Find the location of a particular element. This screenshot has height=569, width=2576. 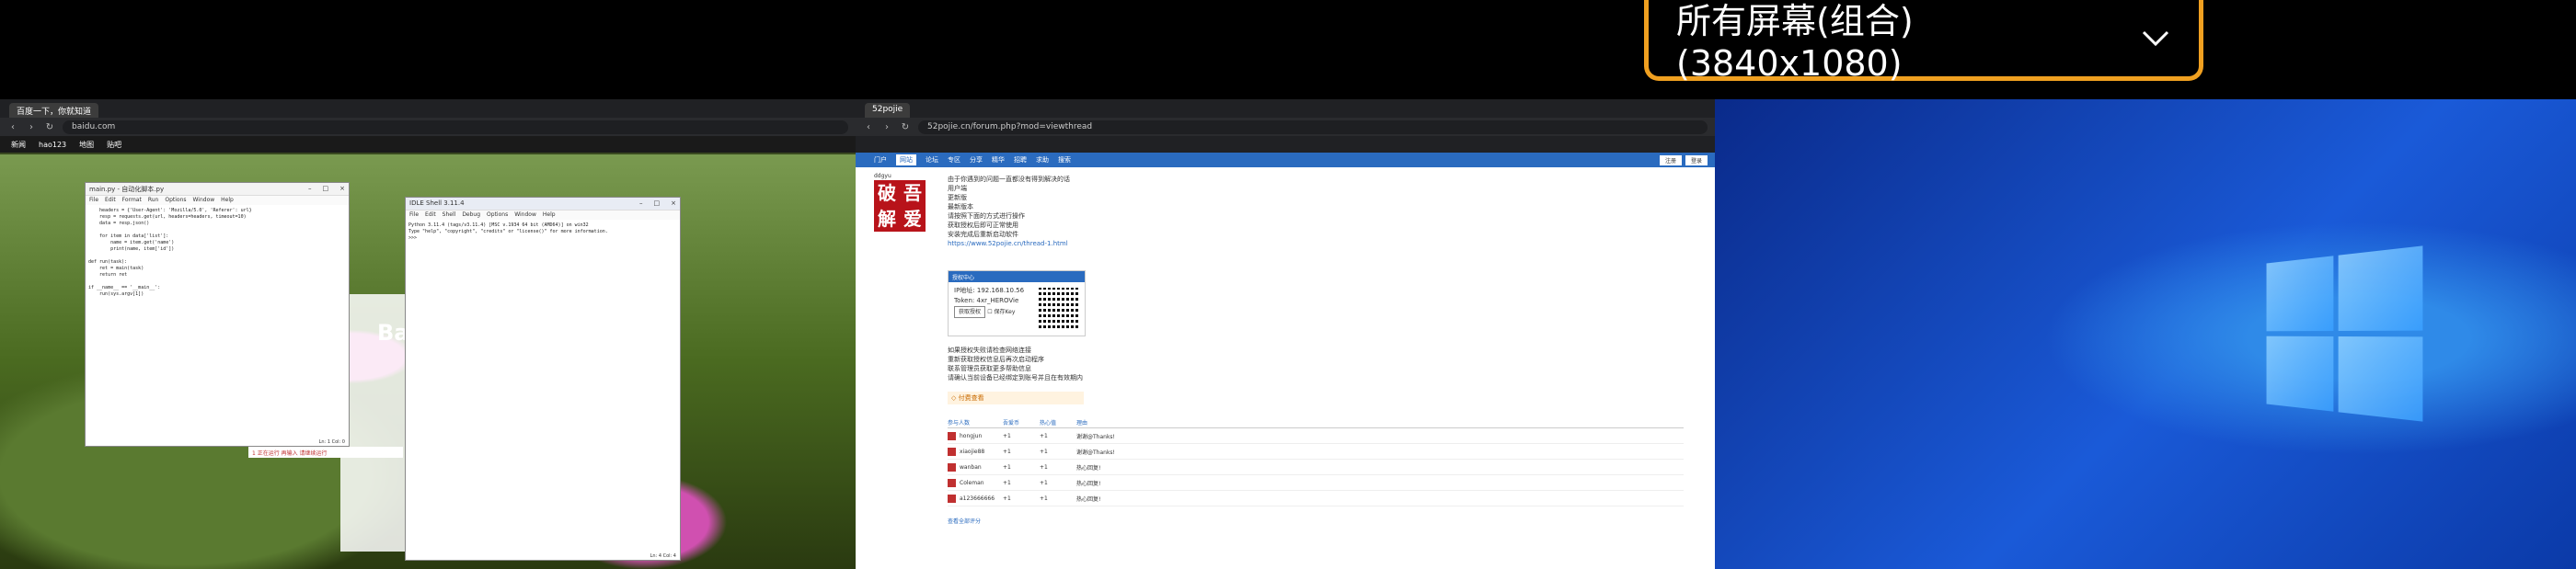

address-bar: baidu.com is located at coordinates (455, 126).